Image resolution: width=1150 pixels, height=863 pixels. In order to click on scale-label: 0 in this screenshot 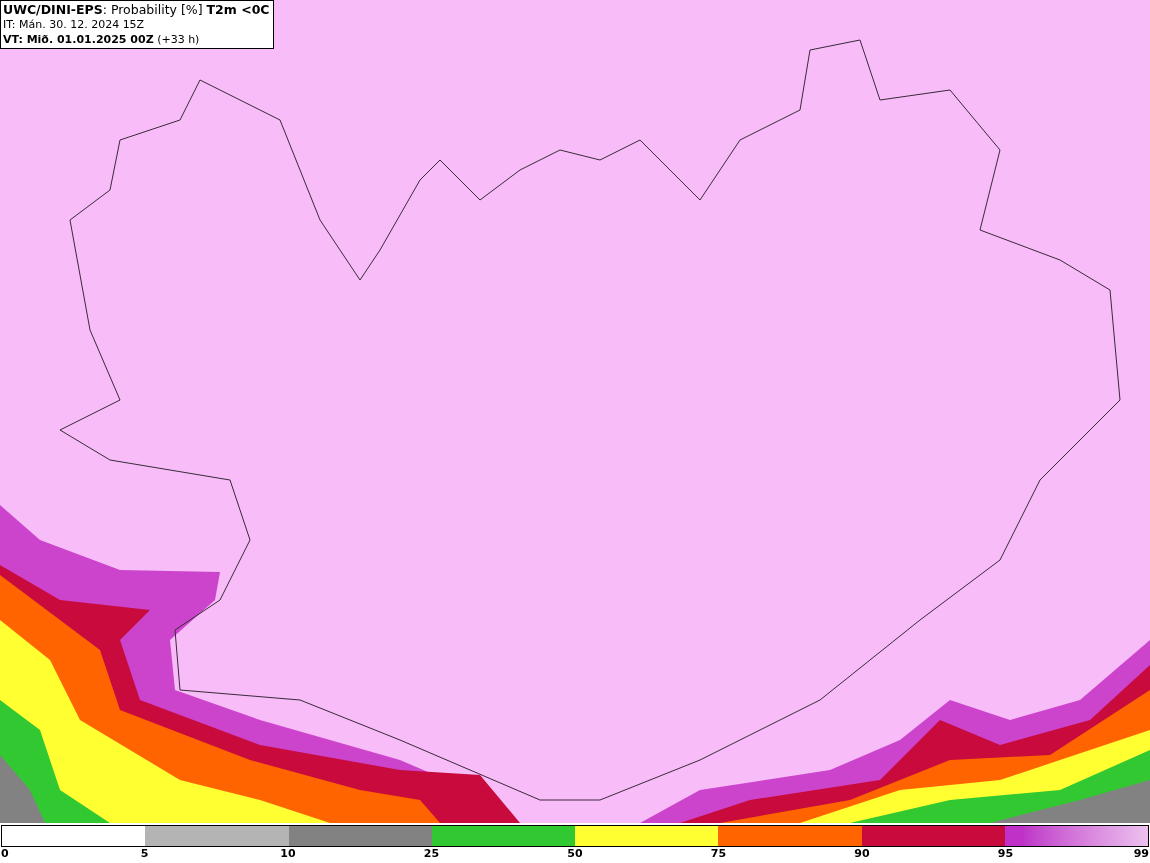, I will do `click(5, 854)`.